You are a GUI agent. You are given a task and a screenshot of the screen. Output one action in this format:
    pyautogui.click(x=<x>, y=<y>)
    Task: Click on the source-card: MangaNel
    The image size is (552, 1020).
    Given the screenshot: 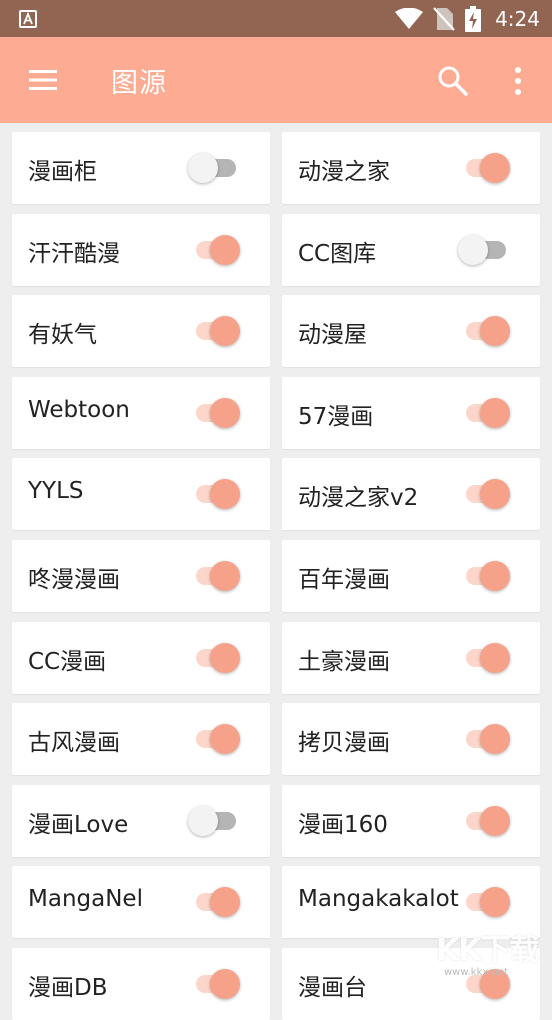 What is the action you would take?
    pyautogui.click(x=141, y=902)
    